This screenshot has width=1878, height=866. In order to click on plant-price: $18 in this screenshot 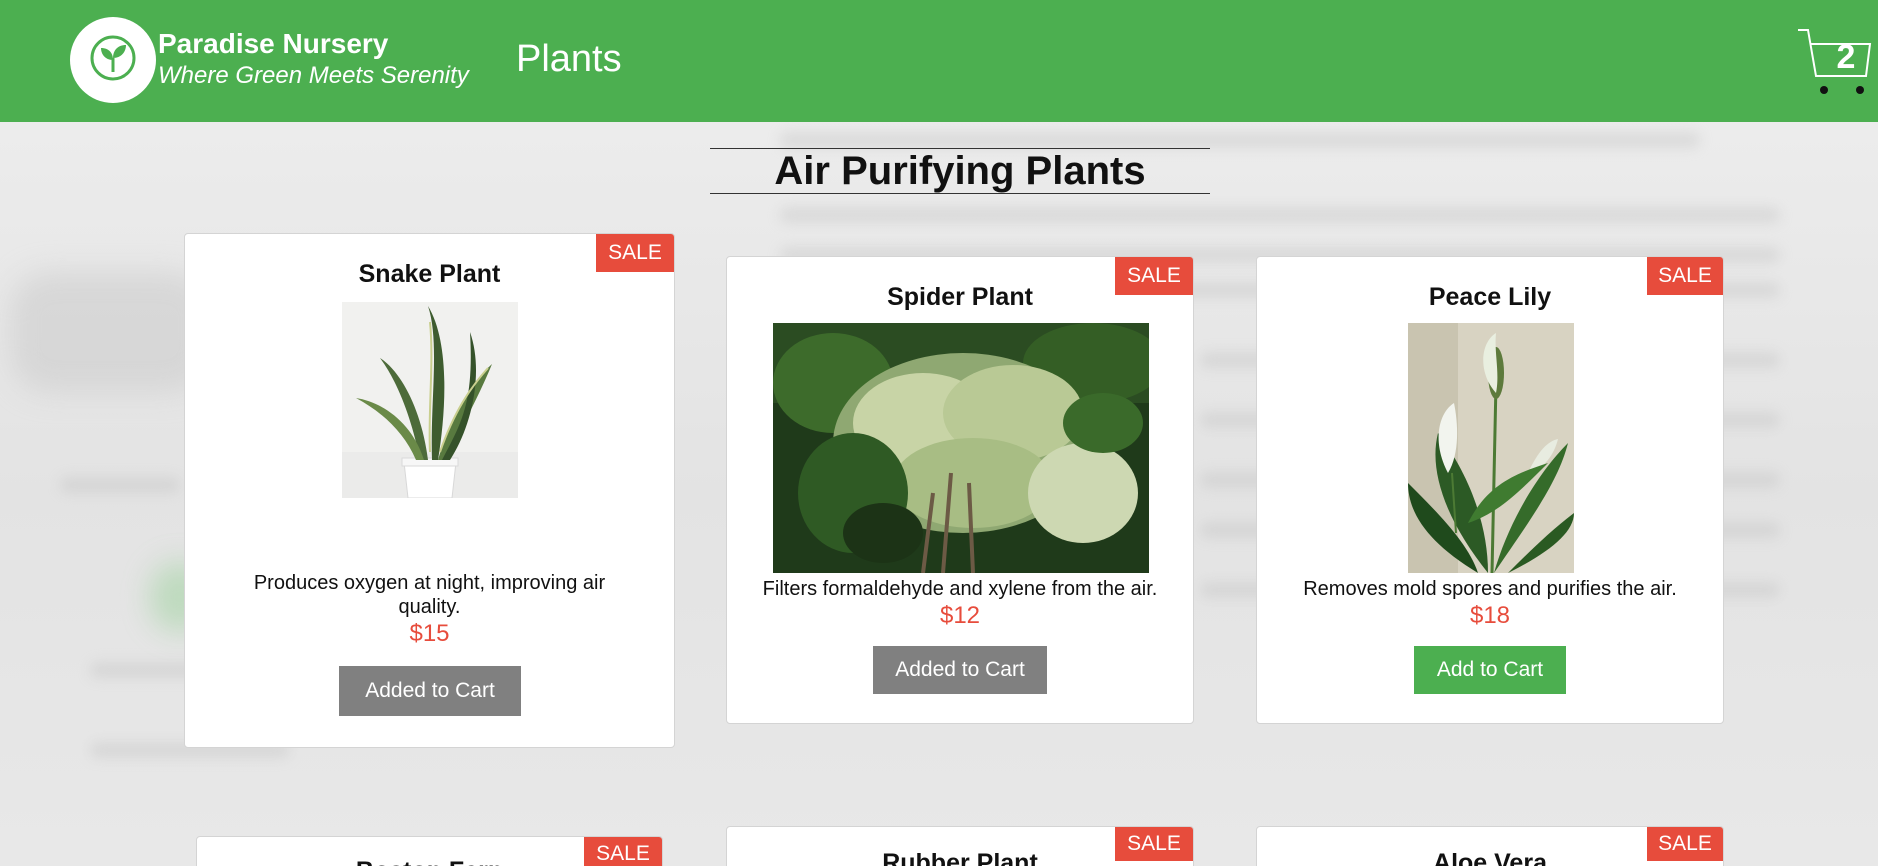, I will do `click(1490, 615)`.